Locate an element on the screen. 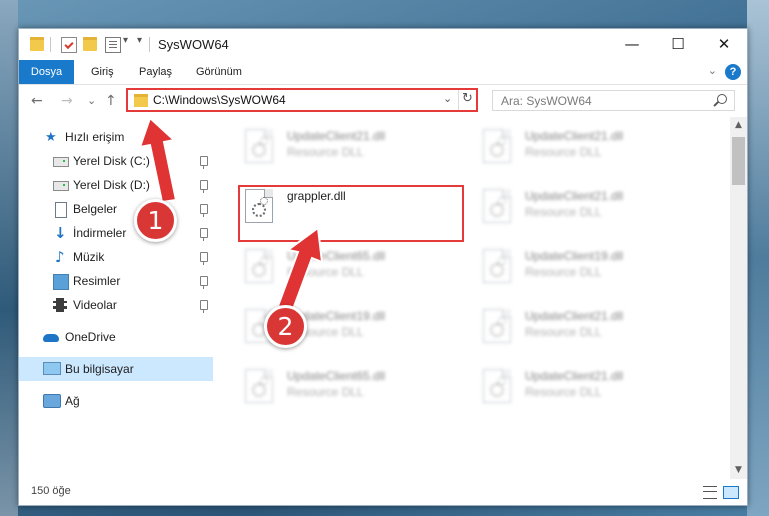 Image resolution: width=769 pixels, height=516 pixels. address-path: C:\Windows\SysWOW64 is located at coordinates (219, 100).